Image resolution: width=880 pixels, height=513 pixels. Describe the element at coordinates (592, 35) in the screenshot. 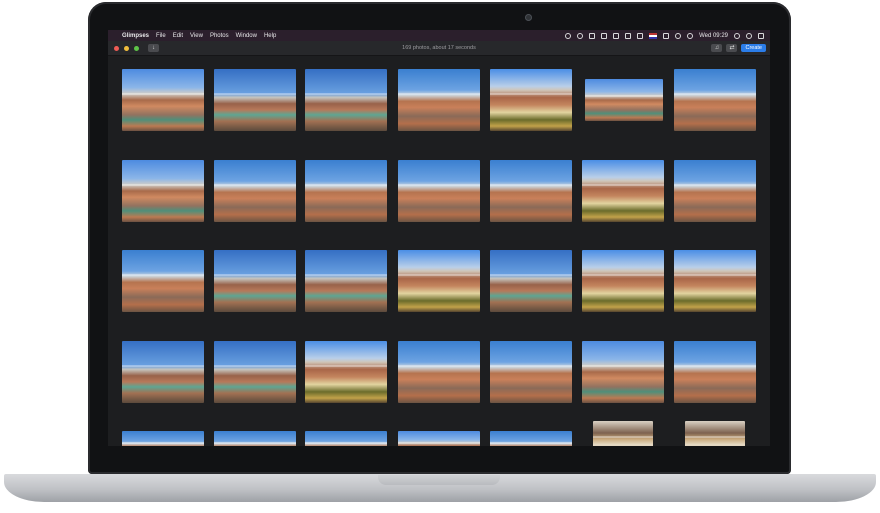

I see `screen-icon` at that location.